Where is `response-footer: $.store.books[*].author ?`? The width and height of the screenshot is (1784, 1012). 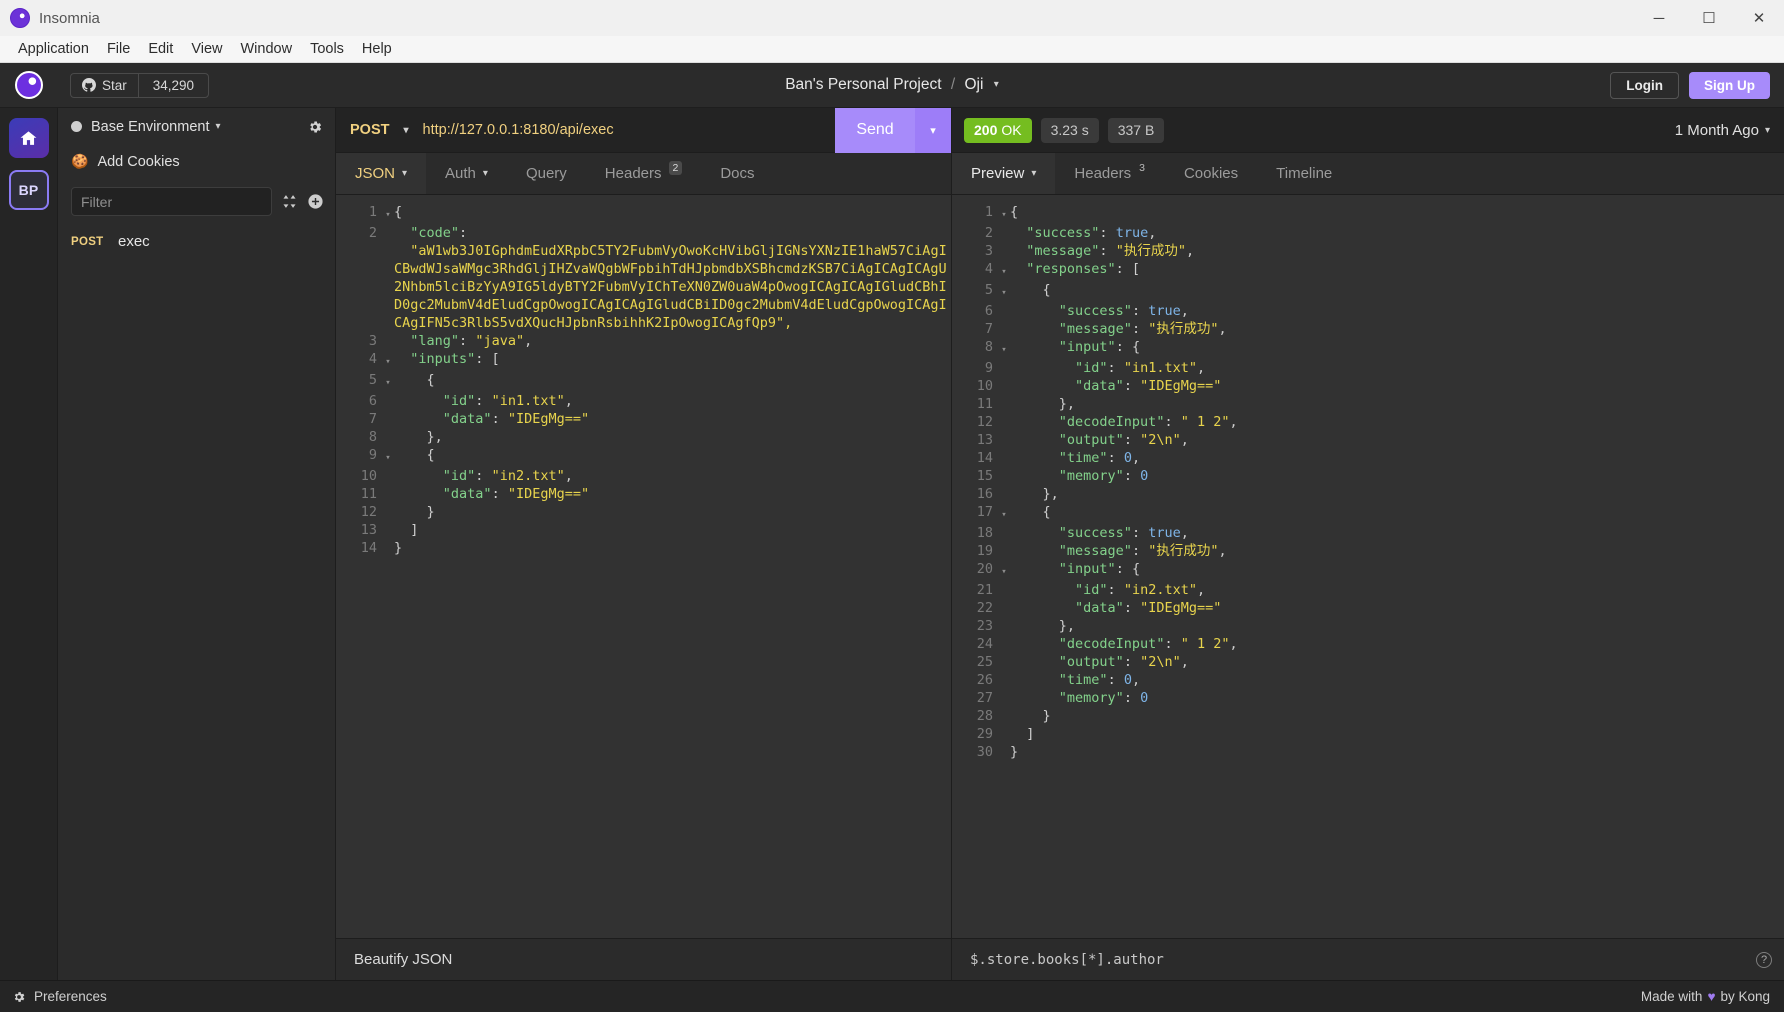
response-footer: $.store.books[*].author ? is located at coordinates (1368, 959).